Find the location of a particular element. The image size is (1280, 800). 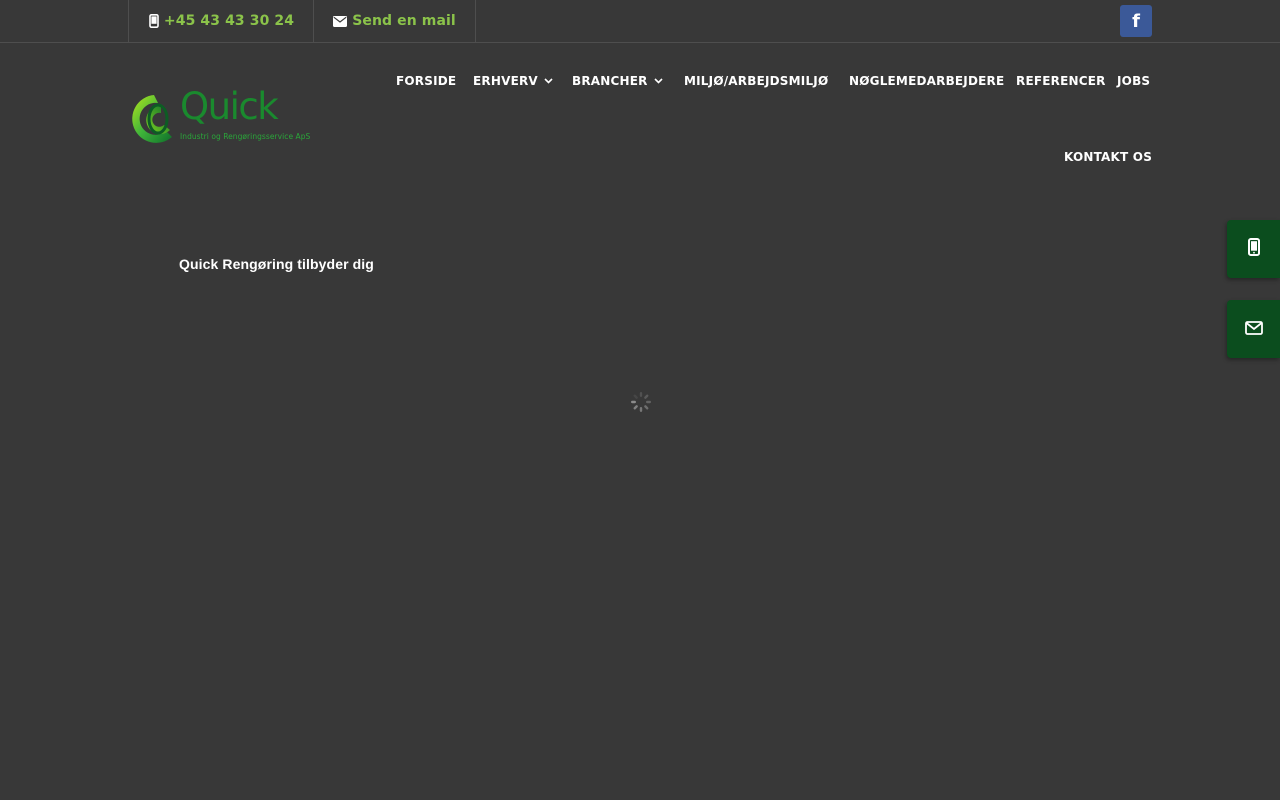

nav-item-brancher: BRANCHER is located at coordinates (617, 81).